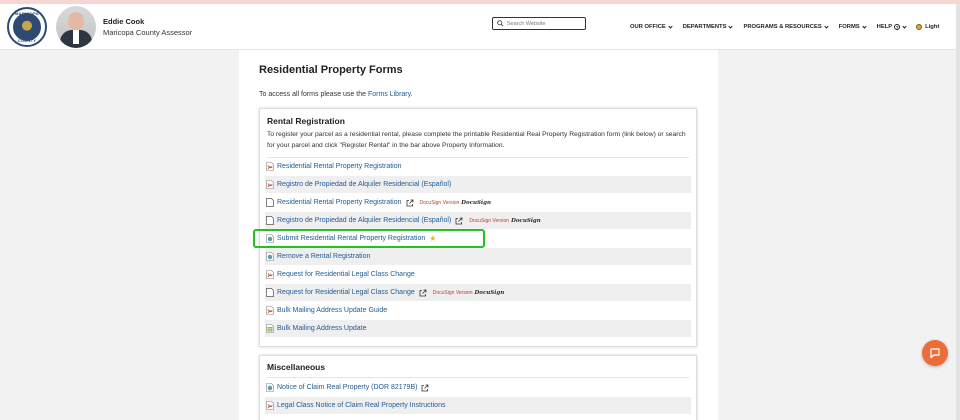 This screenshot has height=420, width=960. I want to click on form-link: Bulk Mailing Address Update, so click(322, 328).